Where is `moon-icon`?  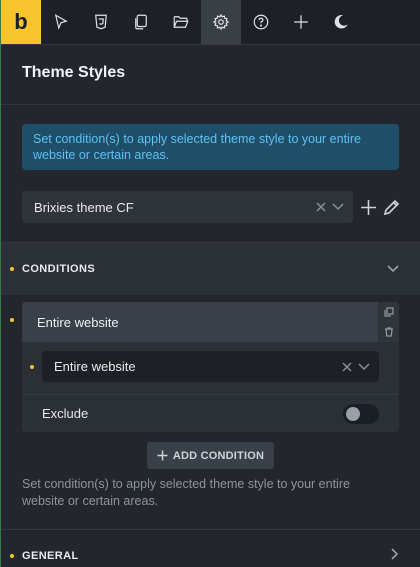
moon-icon is located at coordinates (341, 22).